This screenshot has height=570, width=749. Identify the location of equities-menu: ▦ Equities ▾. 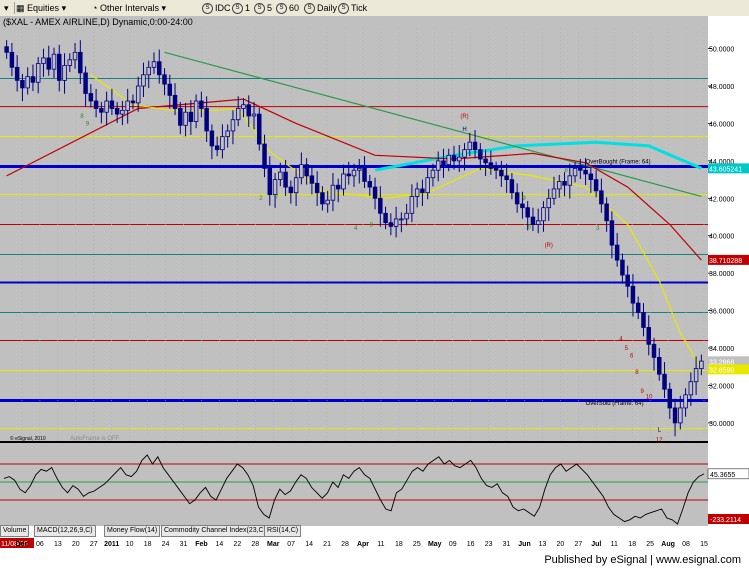
(41, 8).